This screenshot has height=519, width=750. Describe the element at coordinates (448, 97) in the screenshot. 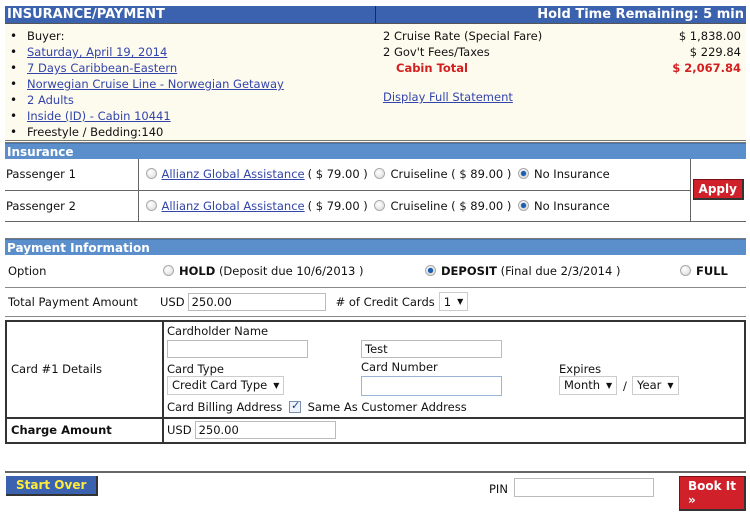

I see `display-full-statement-link: Display Full Statement` at that location.